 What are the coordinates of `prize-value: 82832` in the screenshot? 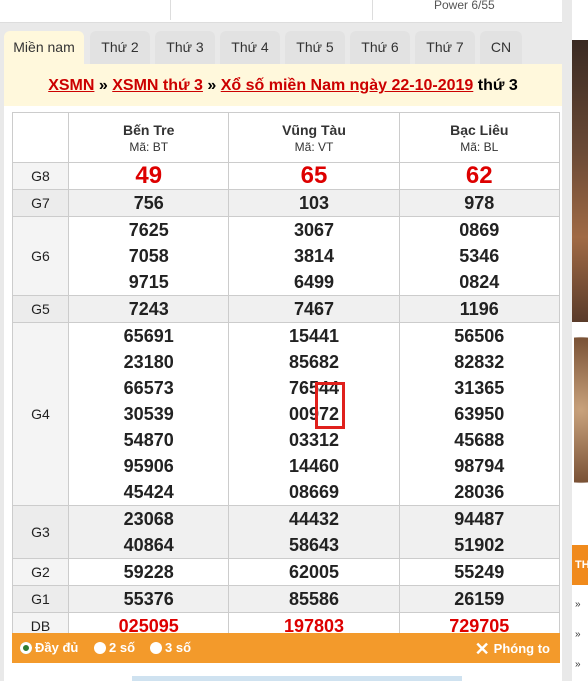 It's located at (479, 362).